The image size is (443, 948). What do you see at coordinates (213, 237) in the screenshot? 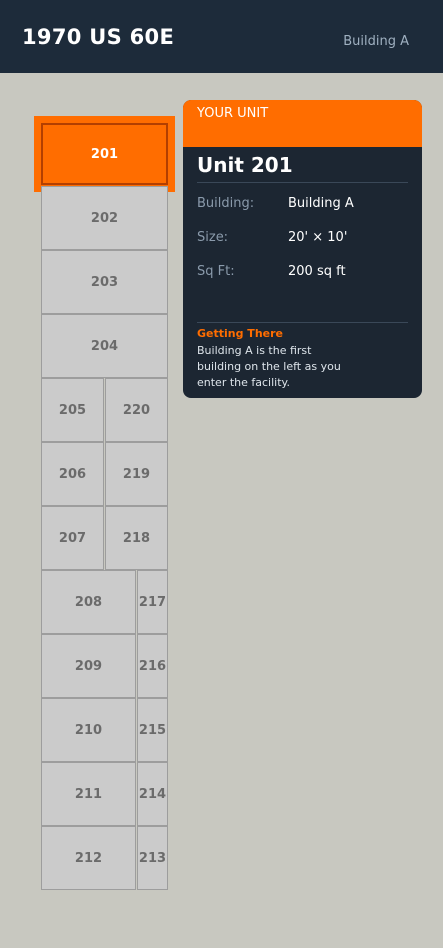
I see `size-label: Size:` at bounding box center [213, 237].